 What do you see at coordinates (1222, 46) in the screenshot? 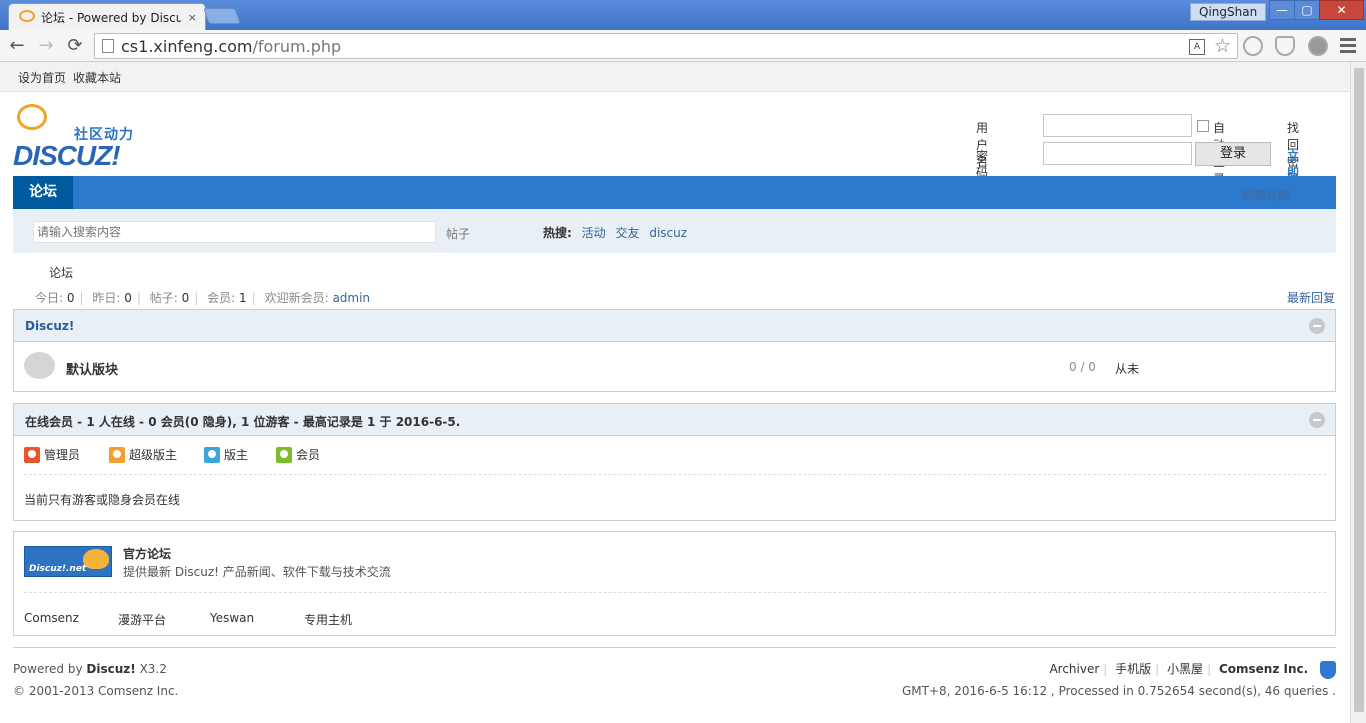
I see `bookmark-star-icon: ☆` at bounding box center [1222, 46].